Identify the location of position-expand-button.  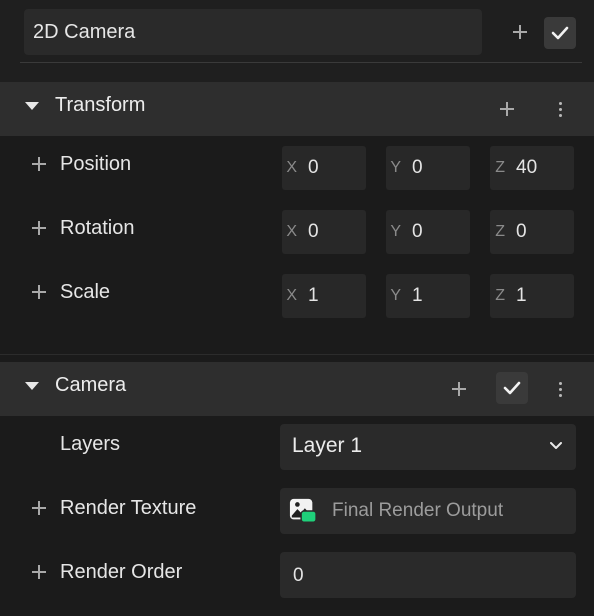
(39, 164).